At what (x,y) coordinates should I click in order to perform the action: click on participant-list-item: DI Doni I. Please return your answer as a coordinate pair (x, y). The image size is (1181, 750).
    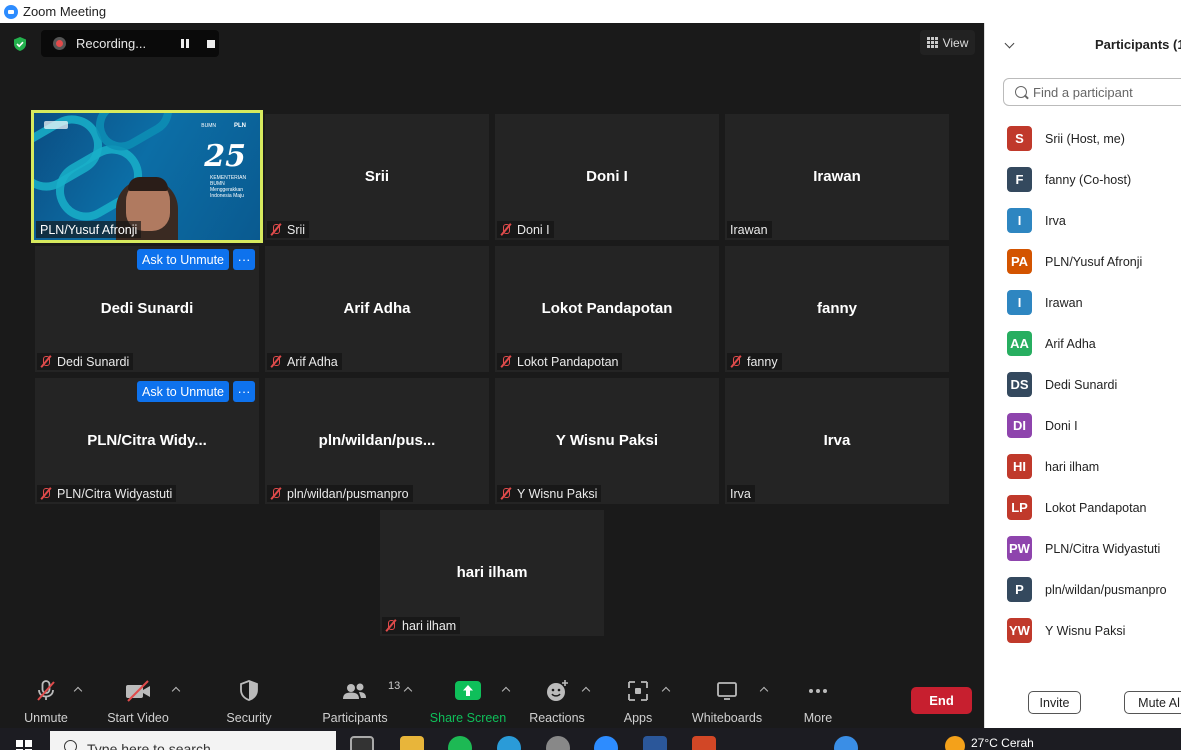
    Looking at the image, I should click on (1094, 425).